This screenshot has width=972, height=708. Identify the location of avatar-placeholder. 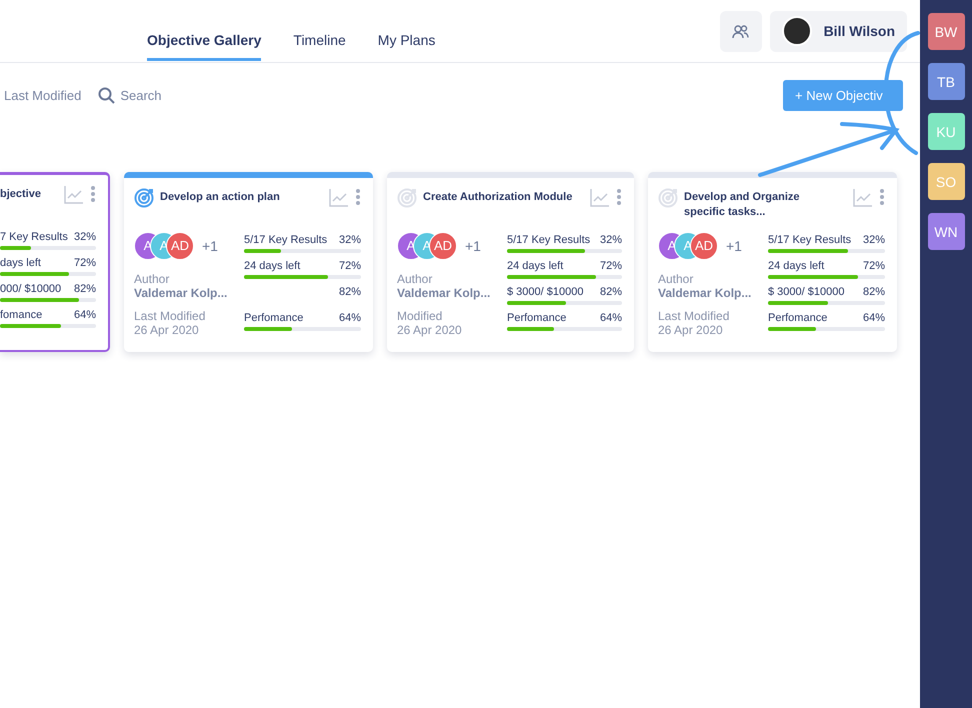
(797, 31).